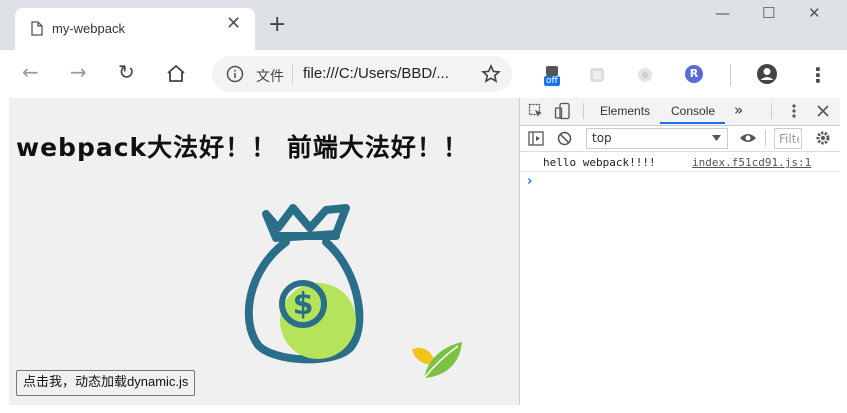 The height and width of the screenshot is (413, 847). Describe the element at coordinates (30, 72) in the screenshot. I see `back-button: ←` at that location.